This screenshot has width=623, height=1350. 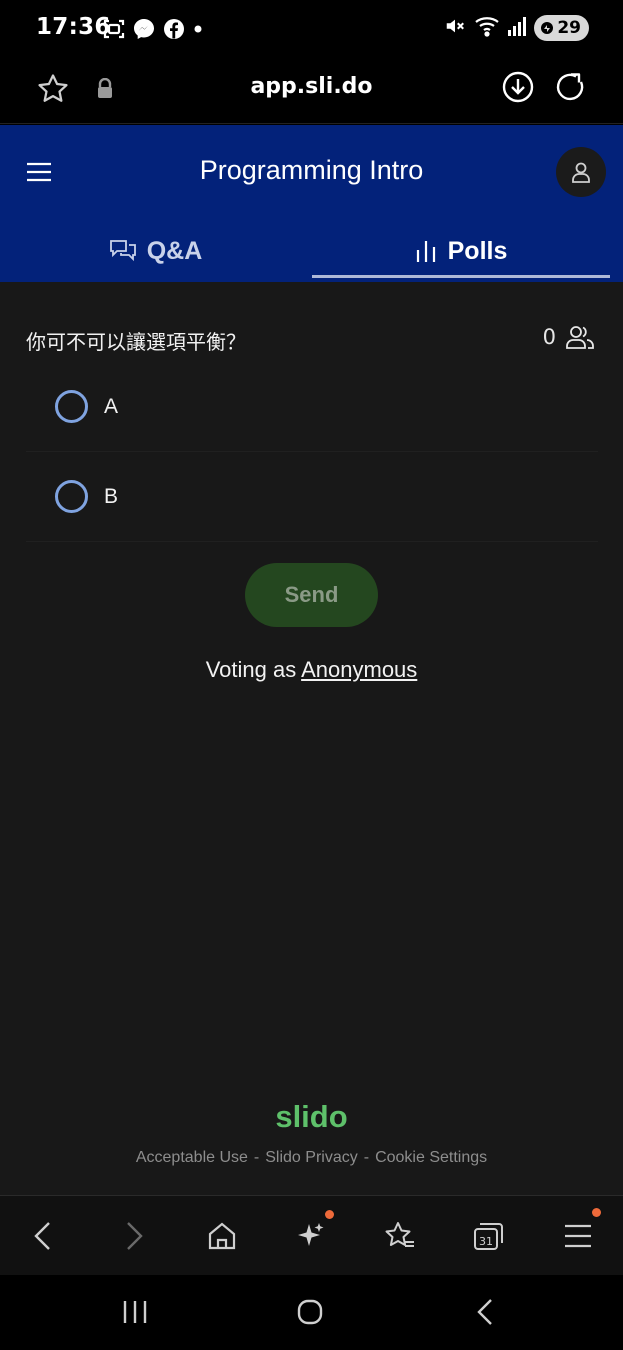 I want to click on status-time: 17:36, so click(x=73, y=27).